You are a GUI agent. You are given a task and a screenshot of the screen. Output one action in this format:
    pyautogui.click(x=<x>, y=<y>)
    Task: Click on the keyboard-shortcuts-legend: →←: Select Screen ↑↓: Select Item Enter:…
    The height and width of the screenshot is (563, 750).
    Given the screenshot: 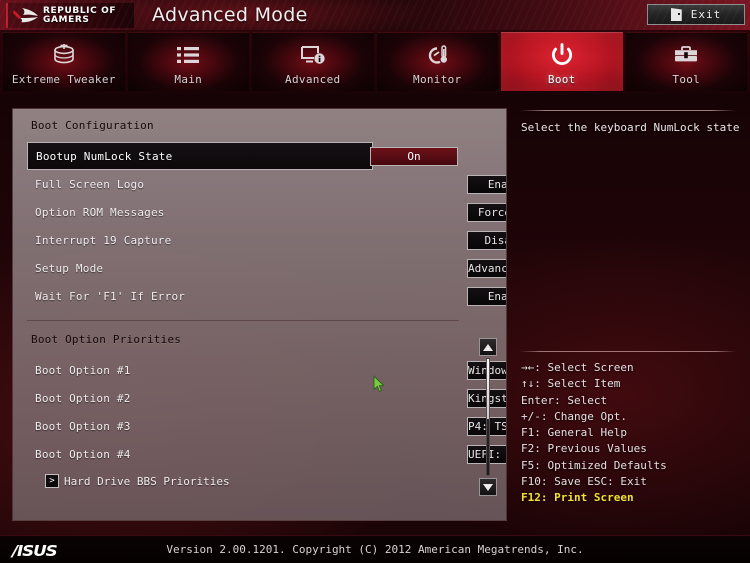 What is the action you would take?
    pyautogui.click(x=631, y=433)
    